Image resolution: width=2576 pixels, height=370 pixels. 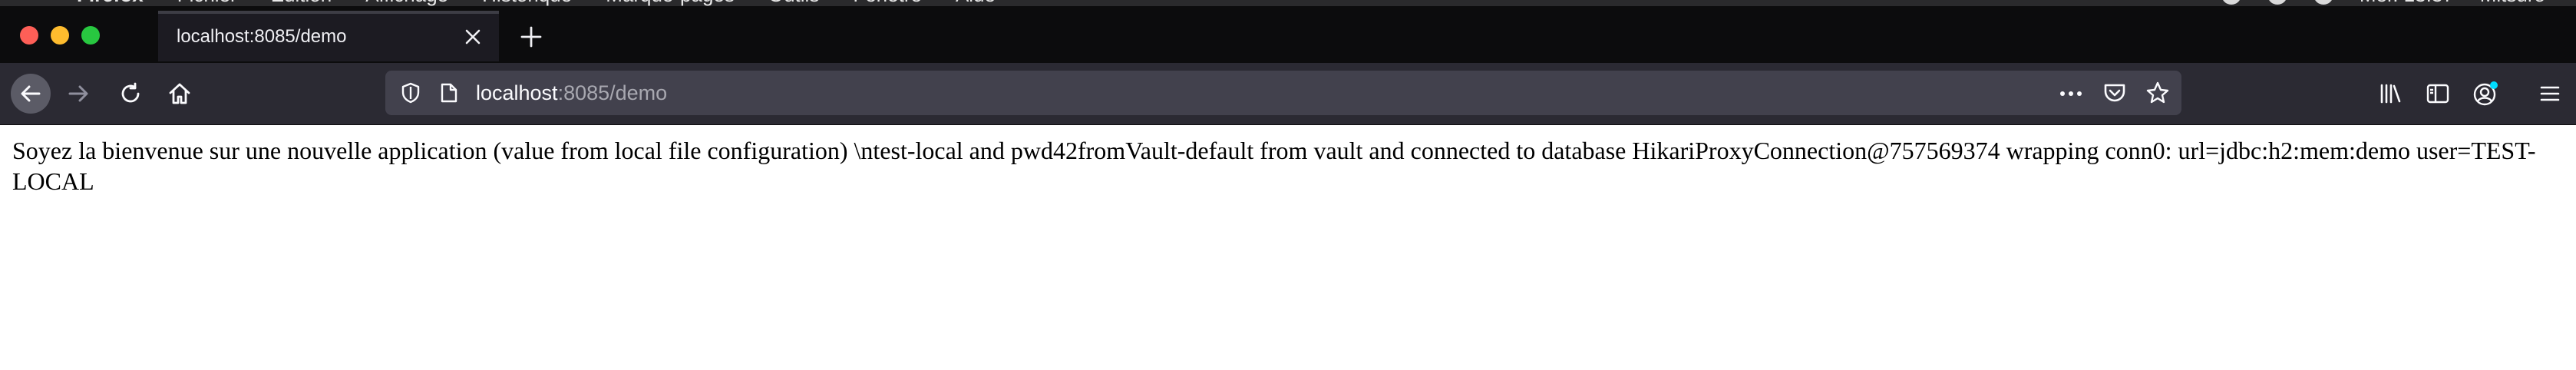 What do you see at coordinates (1283, 93) in the screenshot?
I see `url-bar: localhost:8085/demo` at bounding box center [1283, 93].